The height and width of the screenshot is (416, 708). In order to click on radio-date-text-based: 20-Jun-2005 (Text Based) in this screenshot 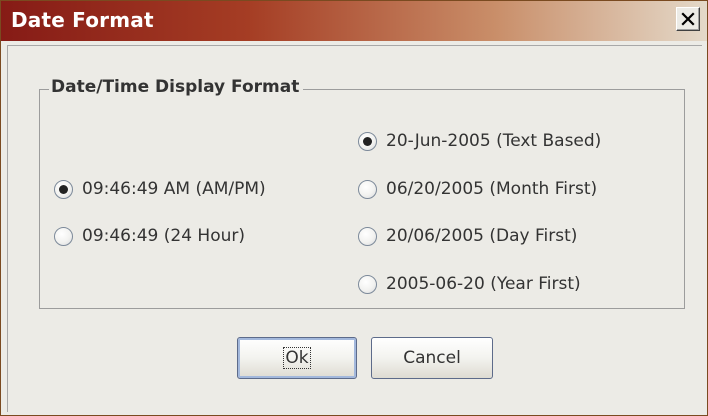, I will do `click(479, 141)`.